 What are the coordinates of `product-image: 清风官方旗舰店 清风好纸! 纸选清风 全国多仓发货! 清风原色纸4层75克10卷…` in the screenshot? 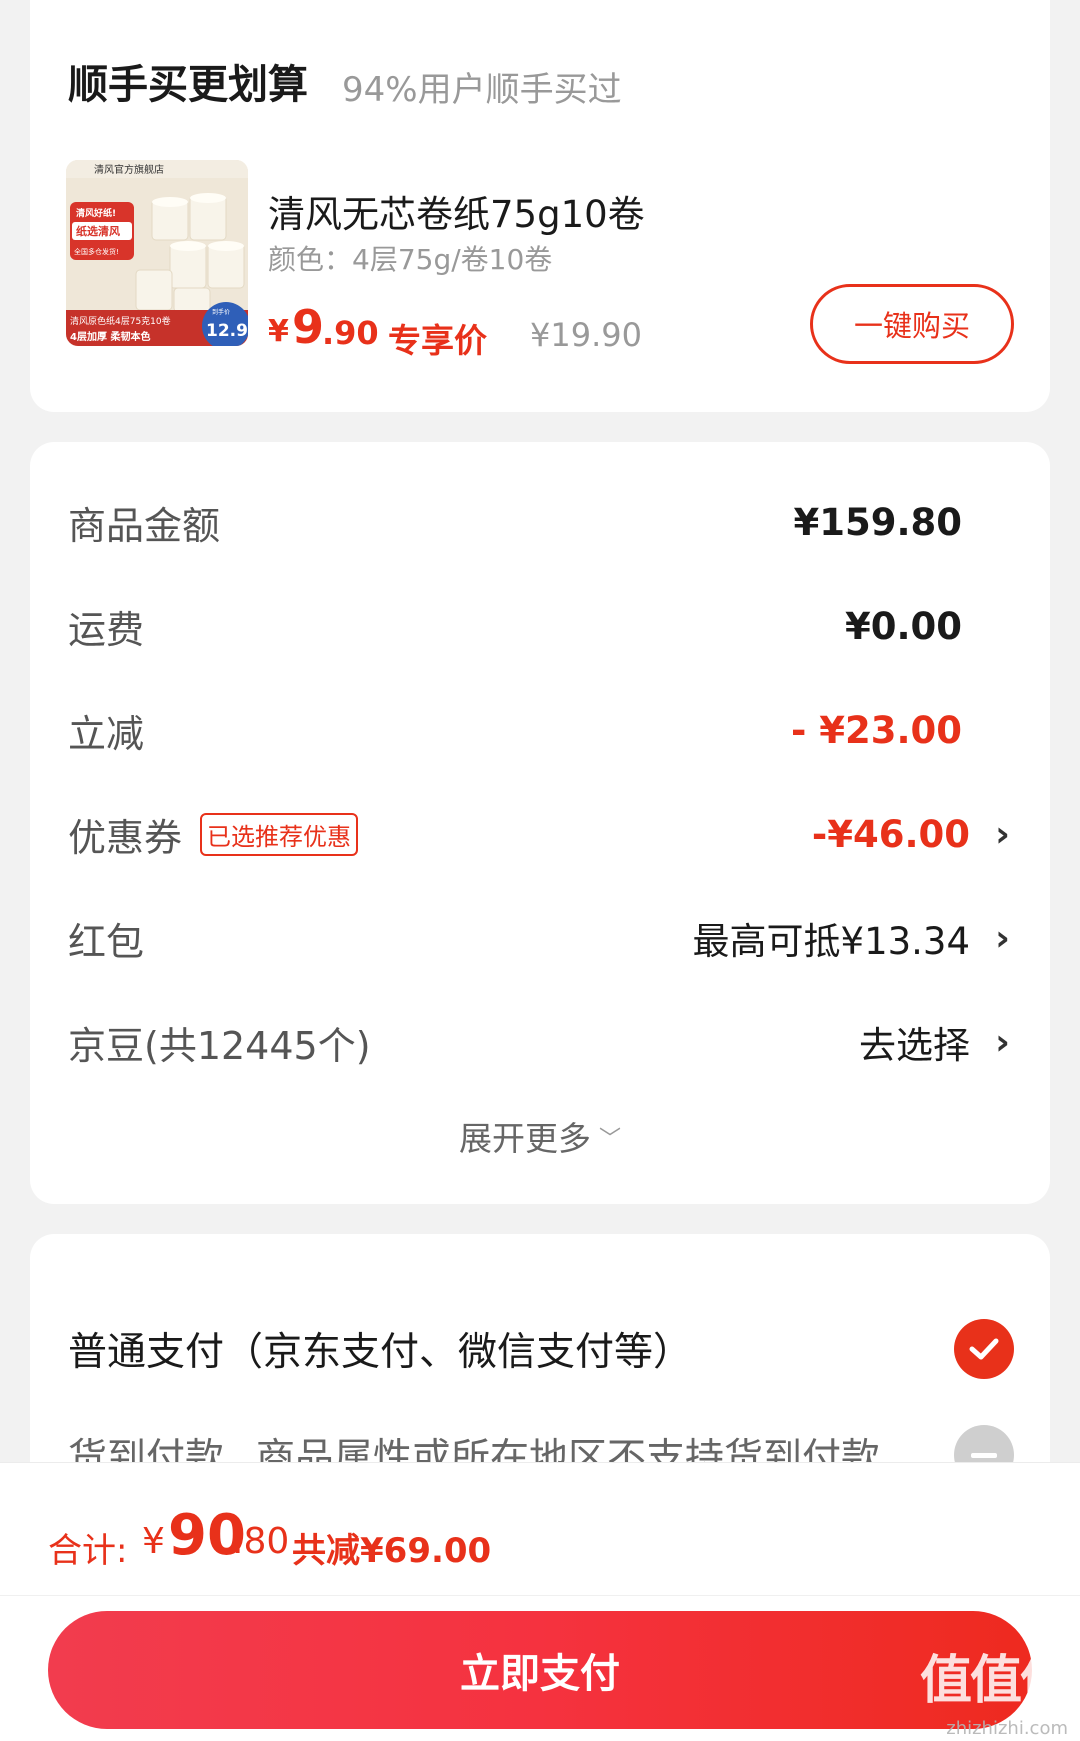 It's located at (157, 253).